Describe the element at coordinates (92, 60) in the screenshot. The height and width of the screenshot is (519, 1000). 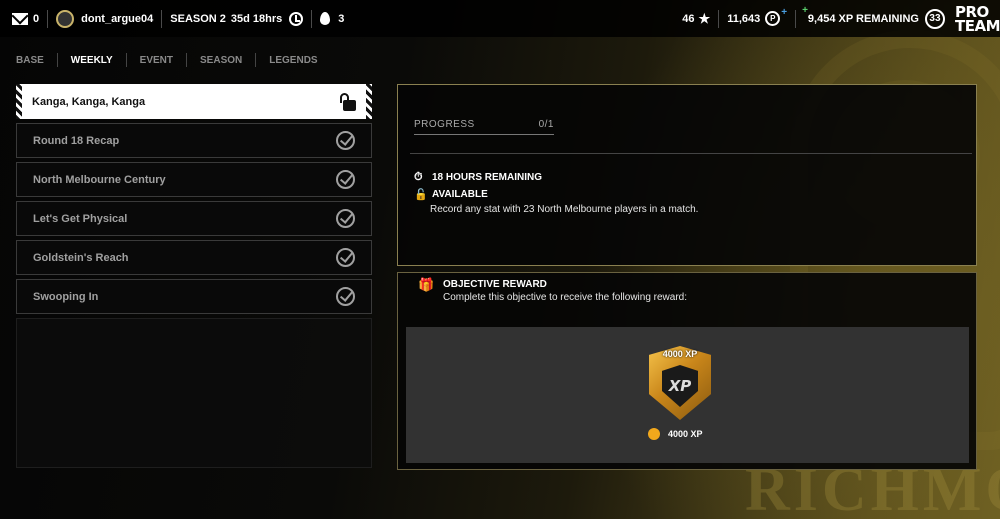
I see `tab-weekly: WEEKLY` at that location.